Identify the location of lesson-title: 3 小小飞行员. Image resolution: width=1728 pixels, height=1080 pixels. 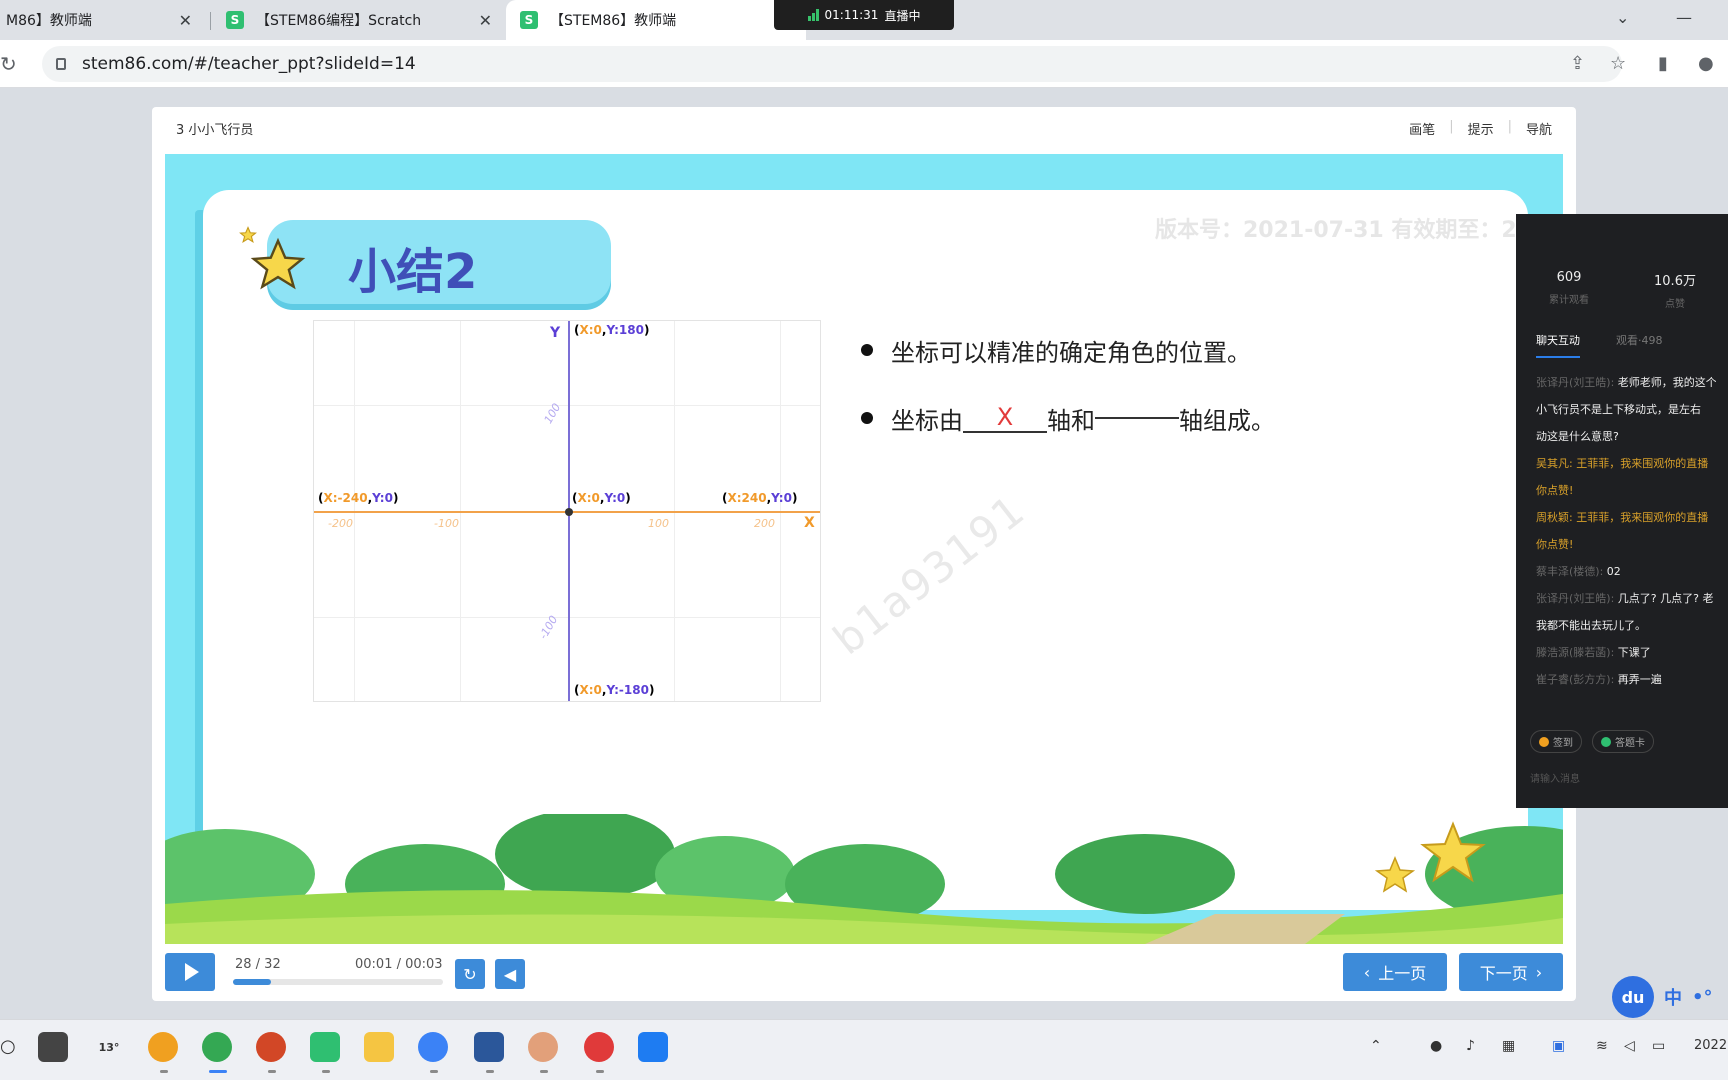
(215, 130).